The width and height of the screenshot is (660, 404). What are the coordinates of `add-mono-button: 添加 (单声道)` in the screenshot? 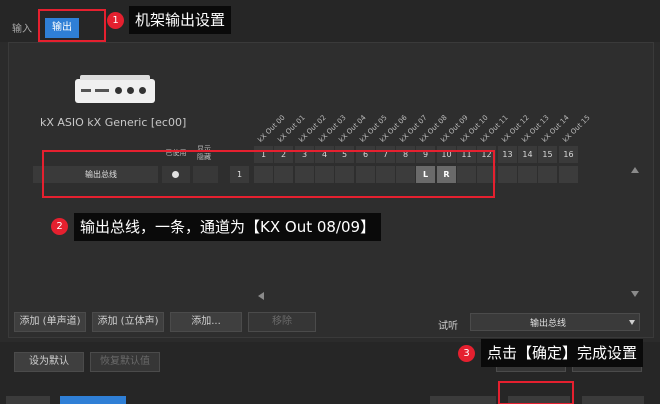 It's located at (50, 322).